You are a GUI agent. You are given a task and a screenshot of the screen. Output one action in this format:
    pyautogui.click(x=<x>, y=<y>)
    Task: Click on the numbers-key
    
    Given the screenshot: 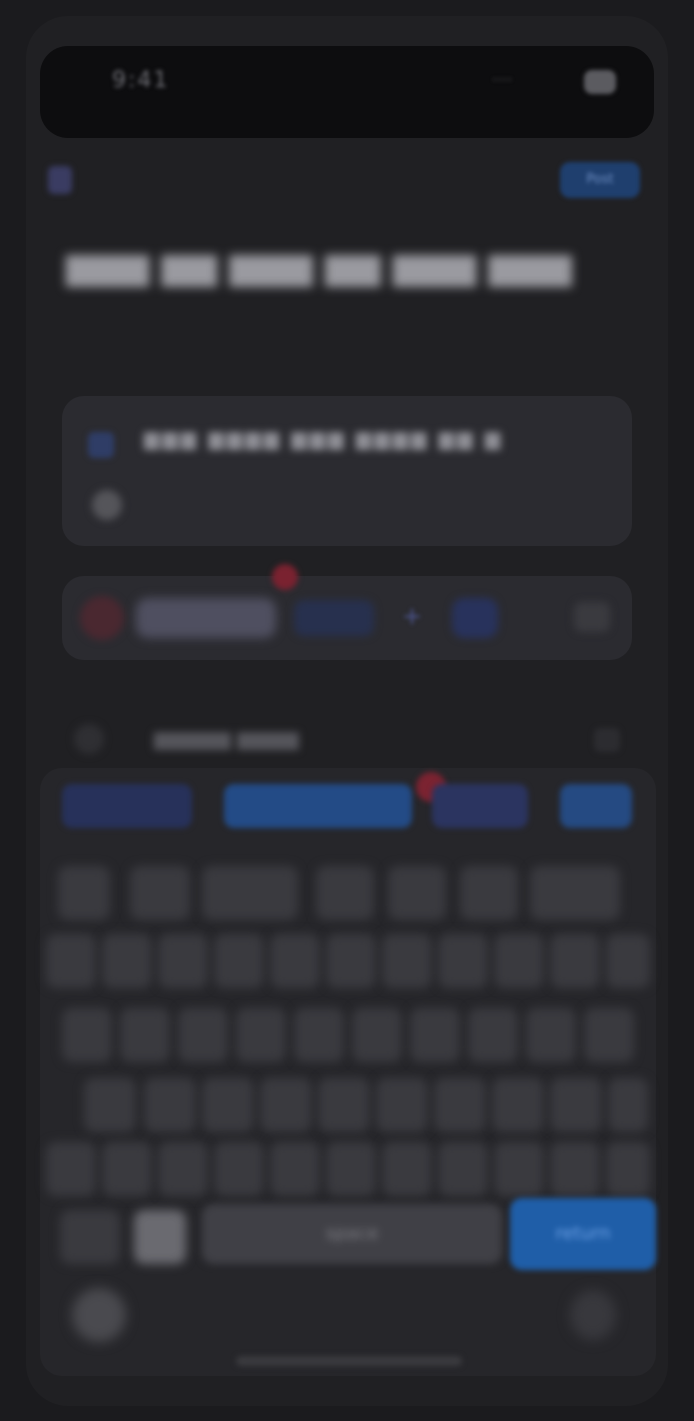 What is the action you would take?
    pyautogui.click(x=90, y=1237)
    